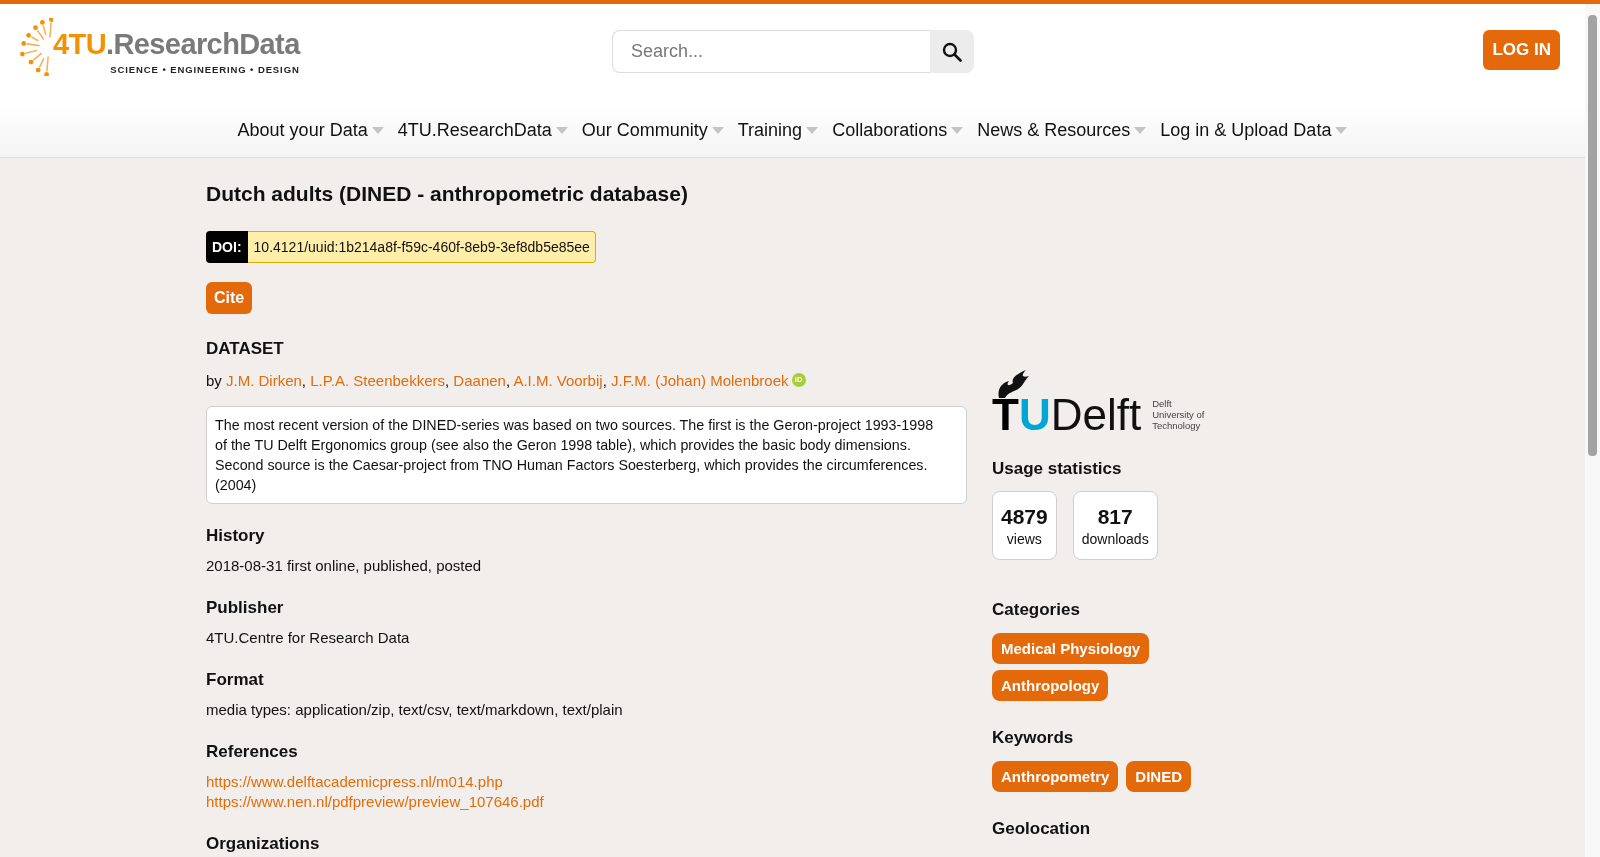  I want to click on section-heading: Publisher, so click(245, 608).